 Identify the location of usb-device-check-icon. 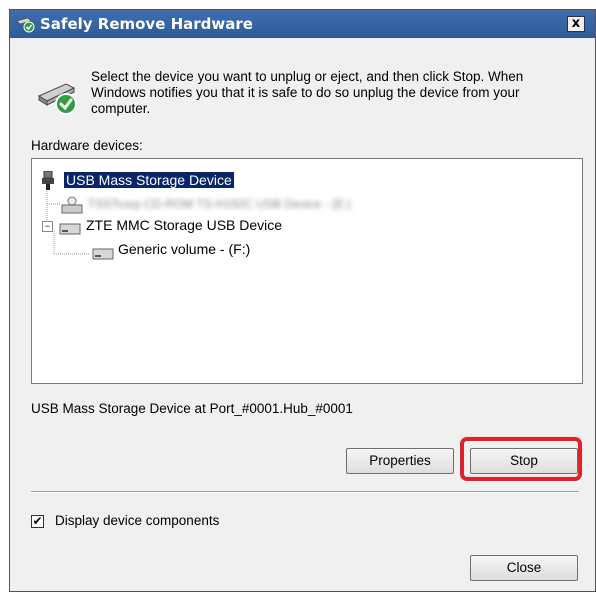
(57, 99).